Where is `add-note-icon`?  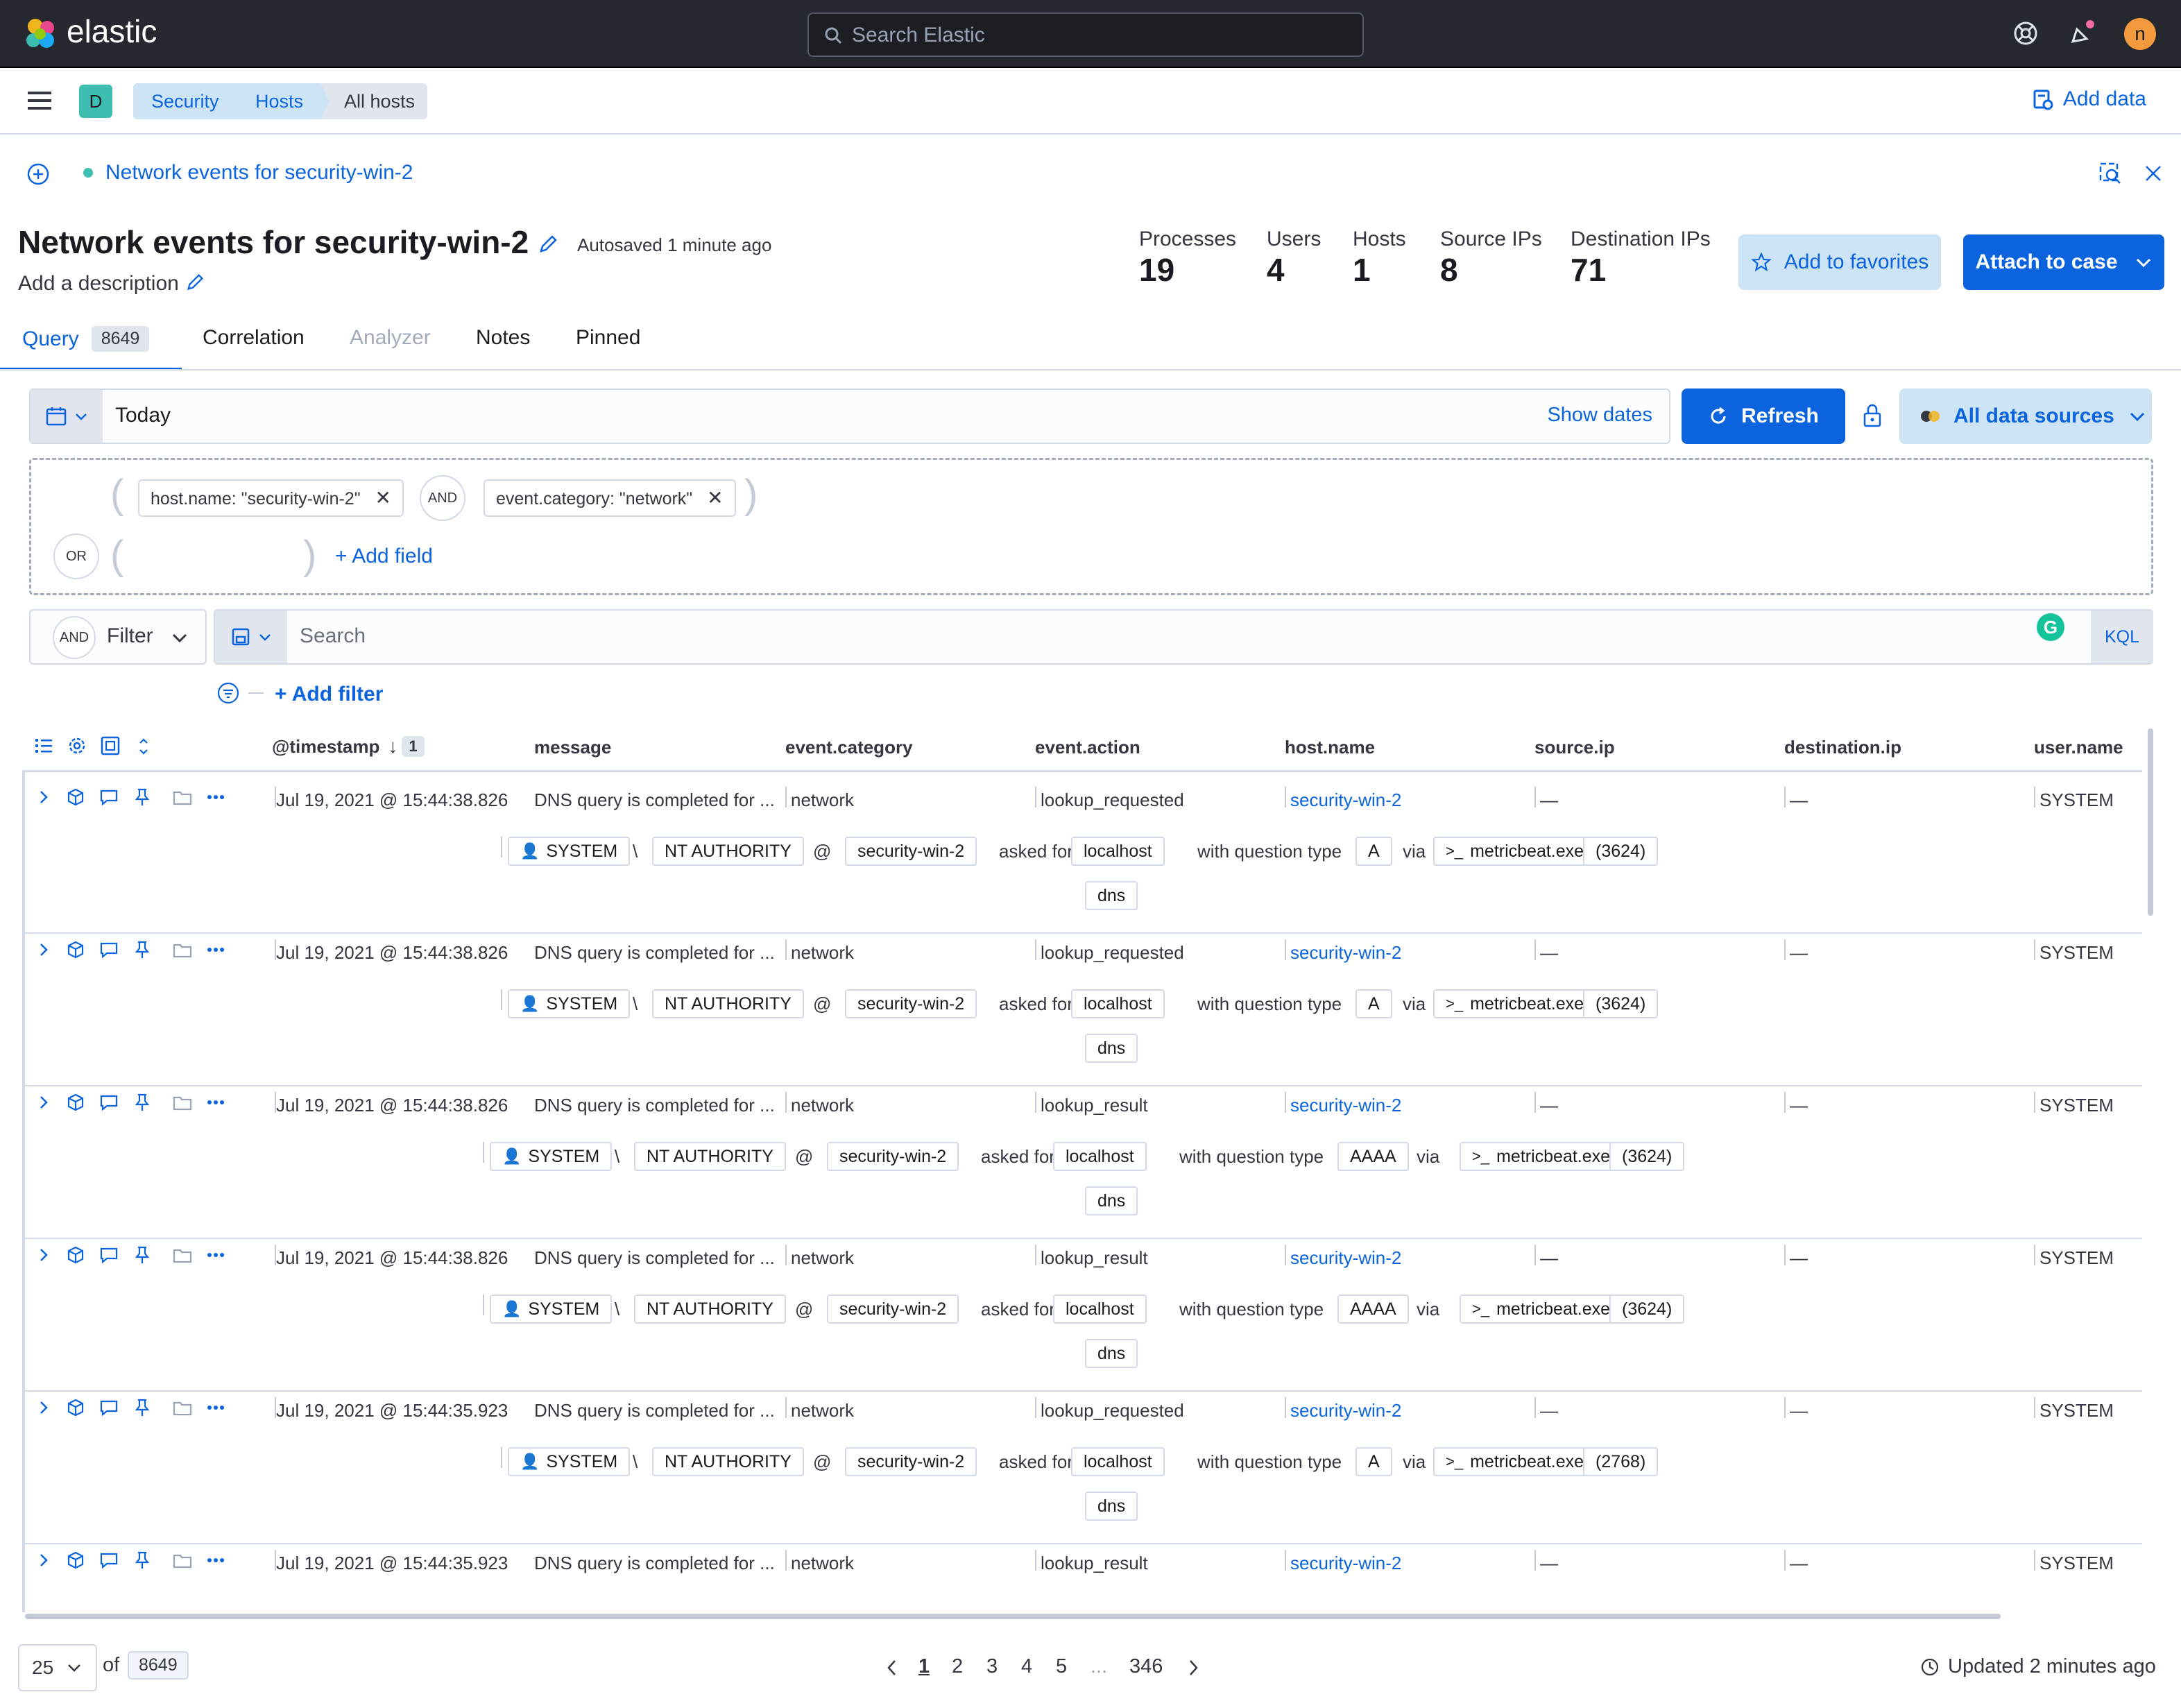
add-note-icon is located at coordinates (109, 949).